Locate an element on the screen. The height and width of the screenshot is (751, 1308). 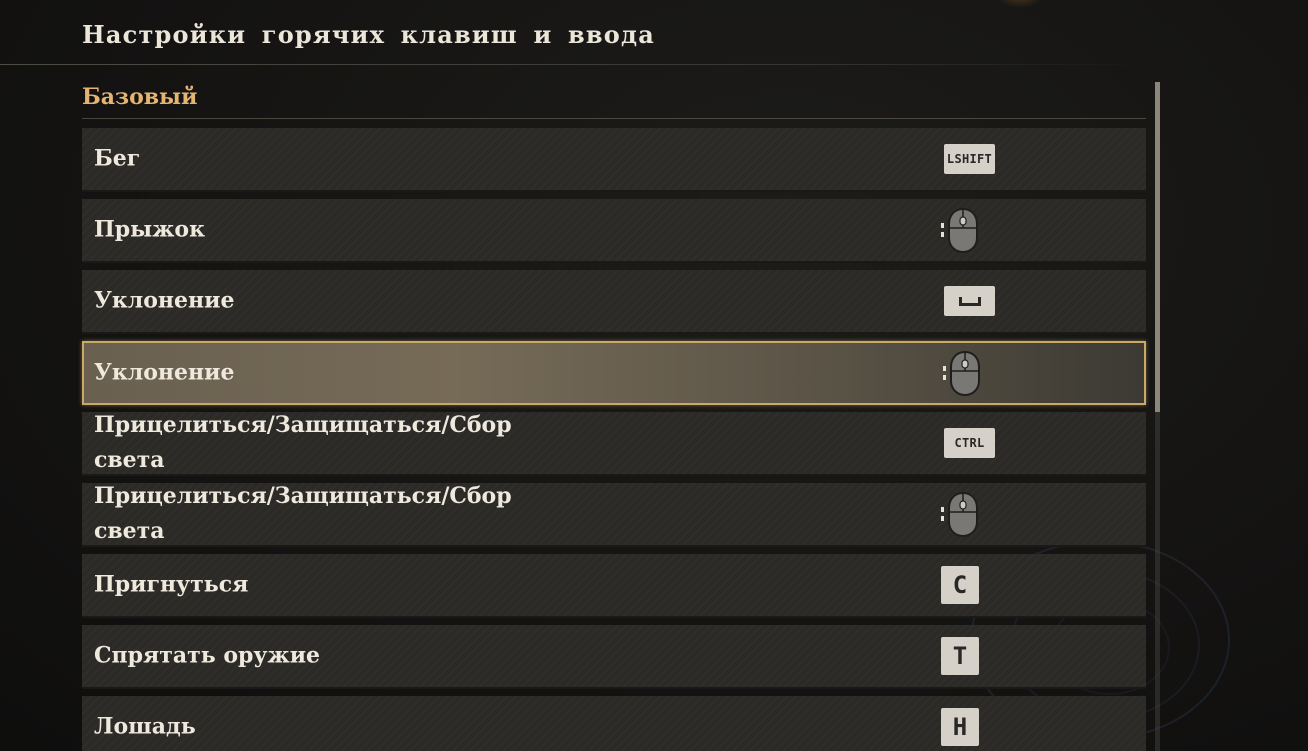
scroll-thumb is located at coordinates (1157, 247).